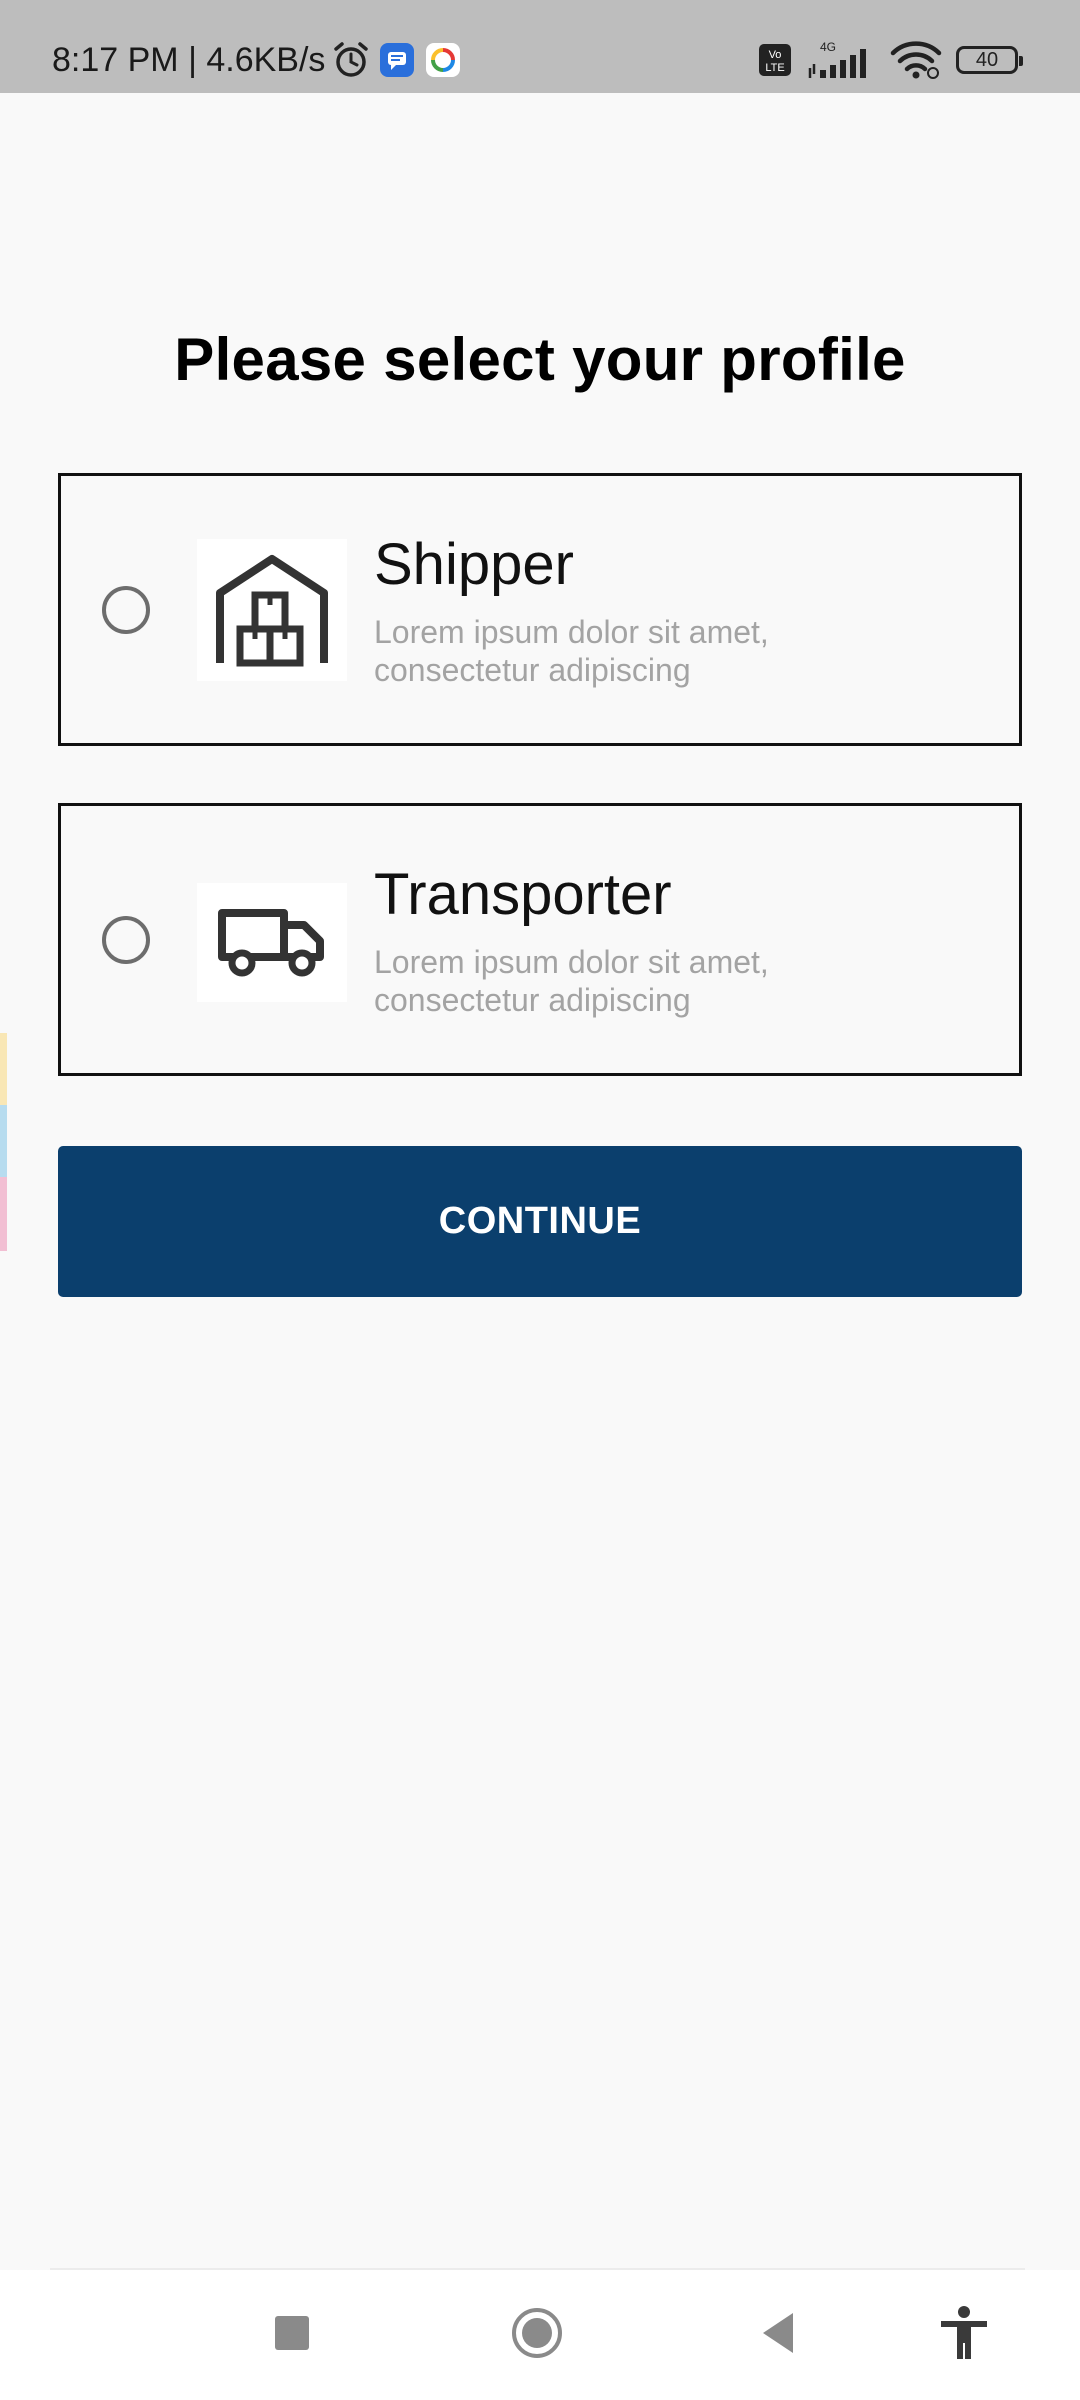  I want to click on transporter-radio-button, so click(126, 940).